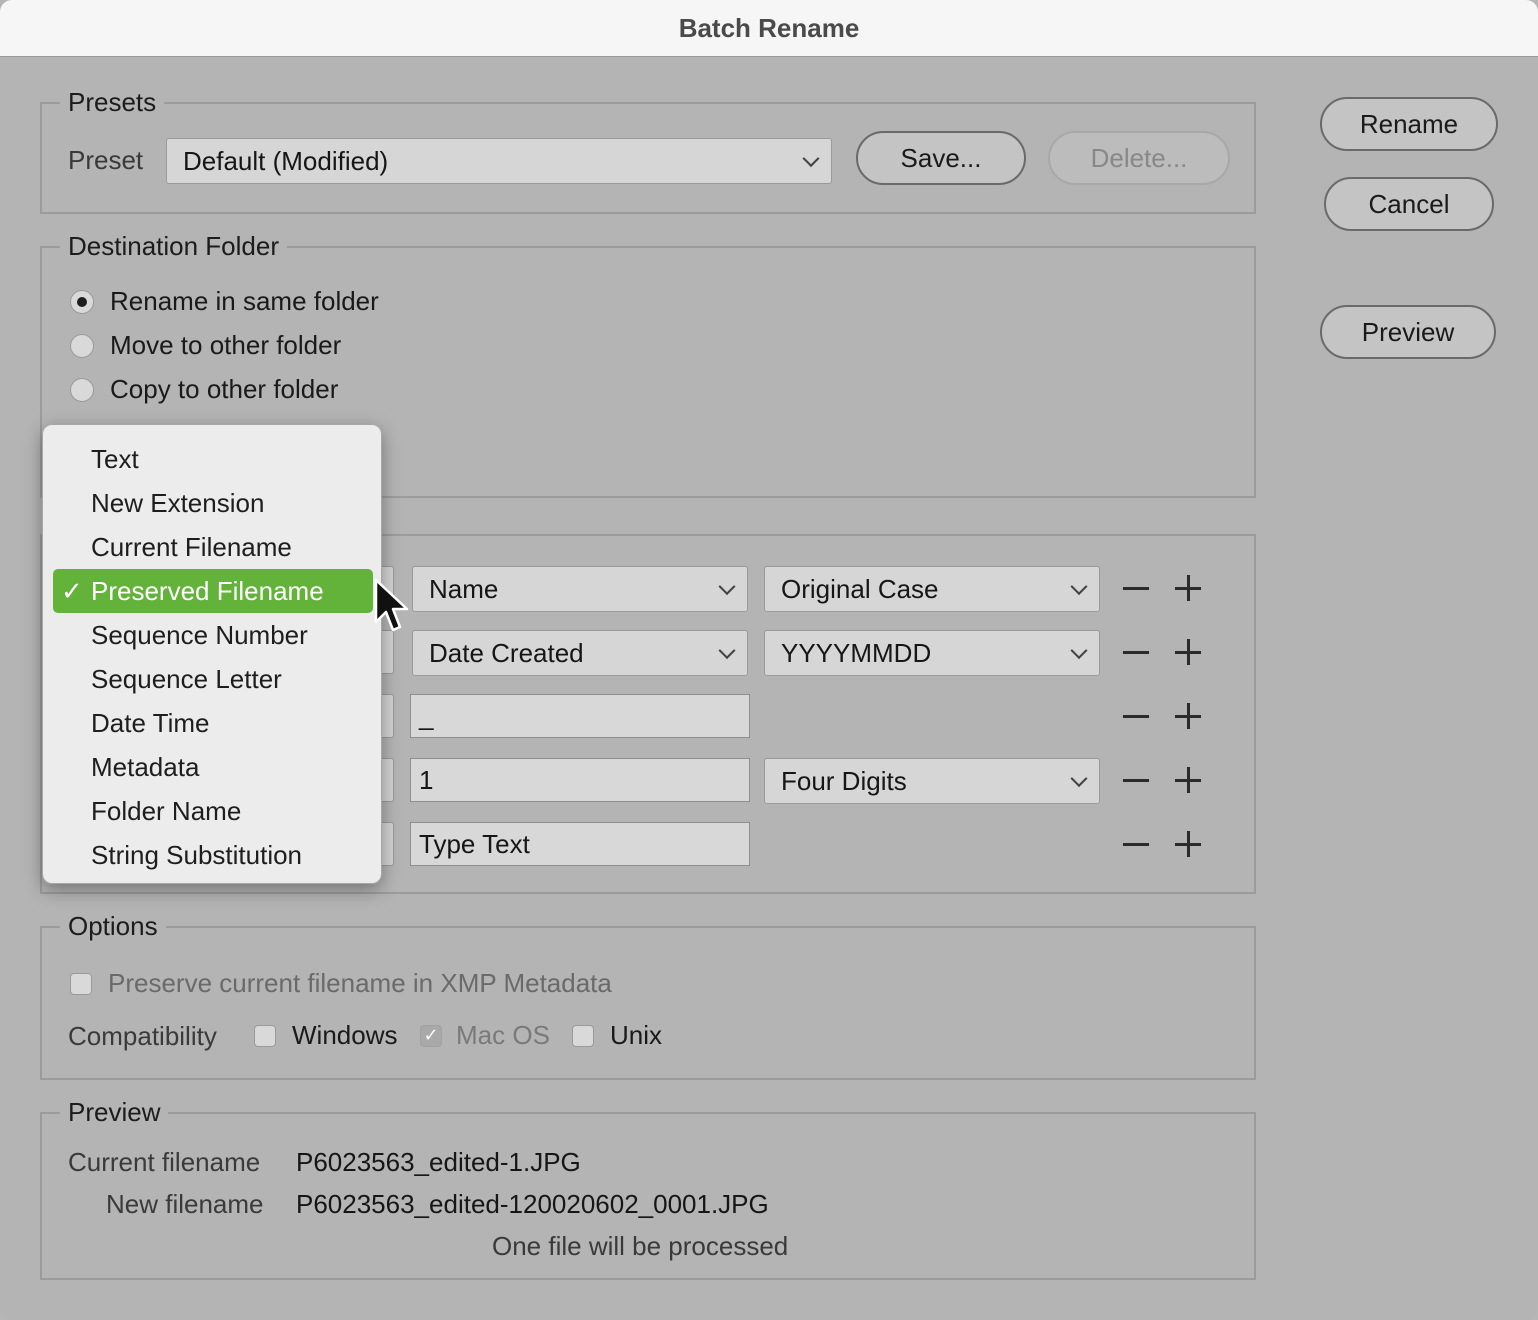  I want to click on row2-field1-select: Date Created, so click(580, 653).